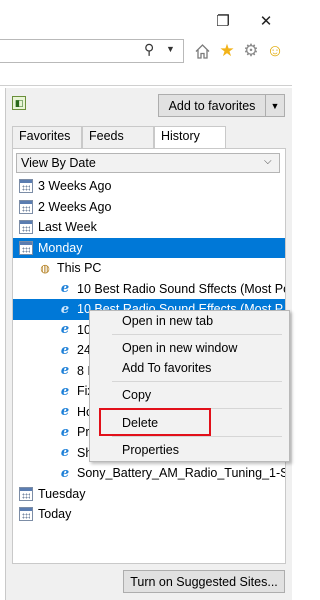  I want to click on address-bar, so click(92, 51).